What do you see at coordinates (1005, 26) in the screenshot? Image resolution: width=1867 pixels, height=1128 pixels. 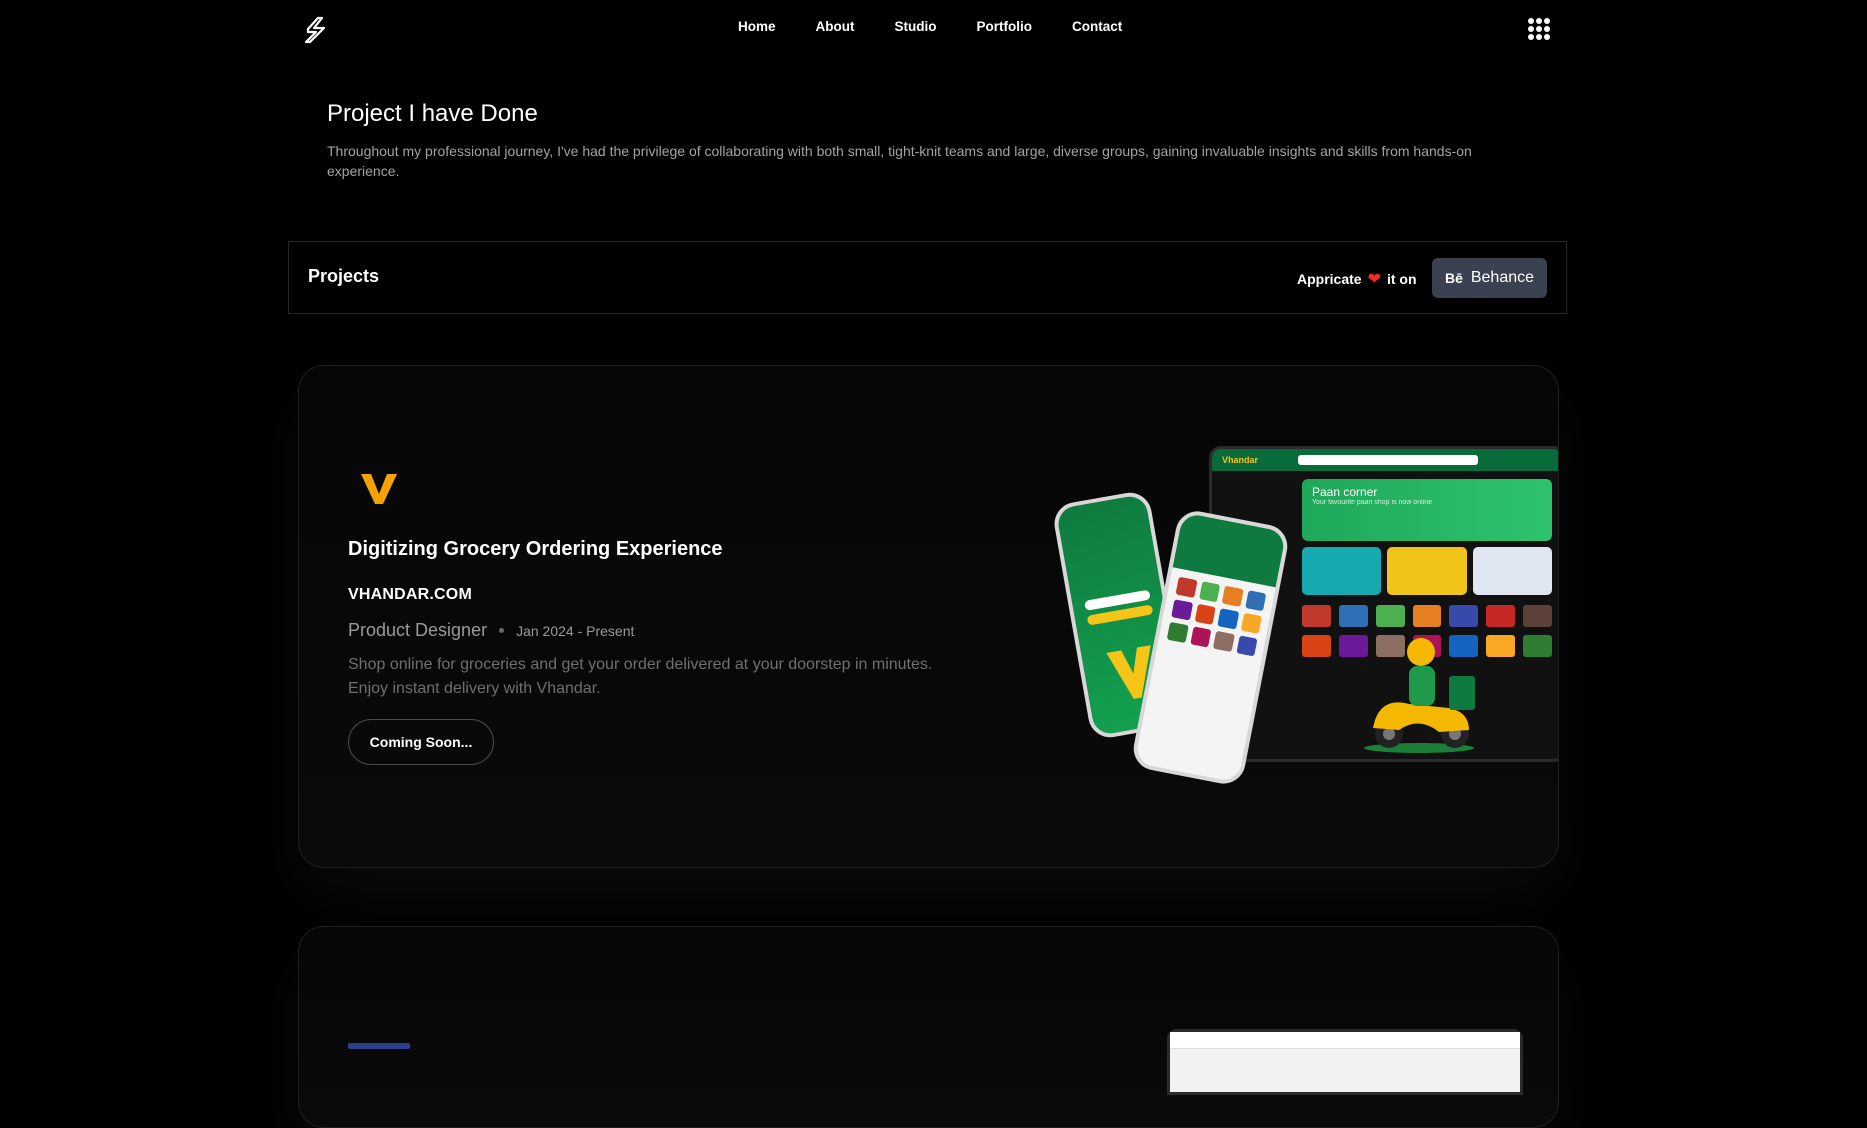 I see `nav-portfolio: Portfolio` at bounding box center [1005, 26].